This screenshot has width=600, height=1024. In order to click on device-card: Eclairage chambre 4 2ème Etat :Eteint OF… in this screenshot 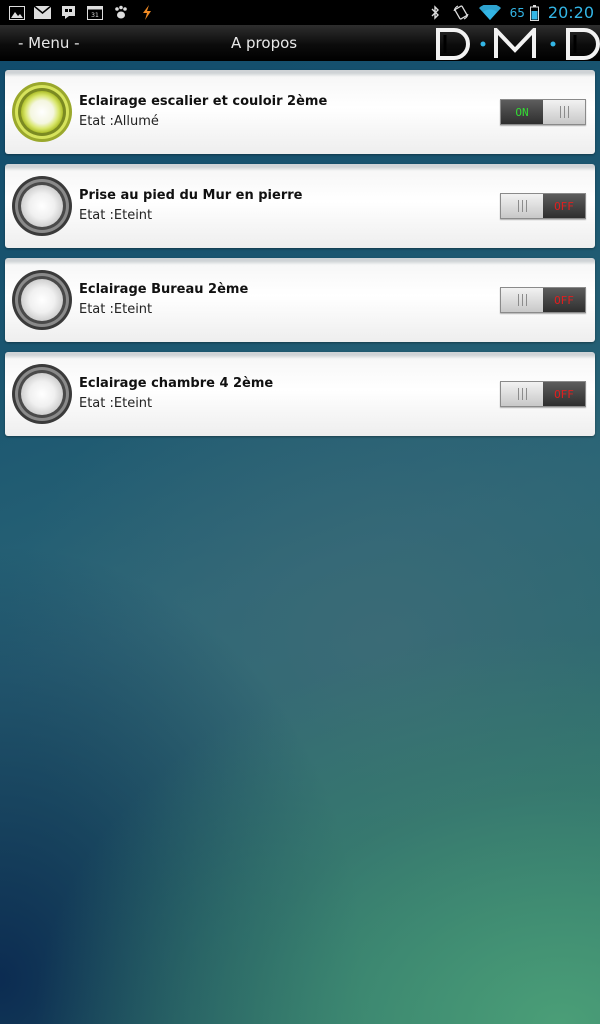, I will do `click(300, 394)`.